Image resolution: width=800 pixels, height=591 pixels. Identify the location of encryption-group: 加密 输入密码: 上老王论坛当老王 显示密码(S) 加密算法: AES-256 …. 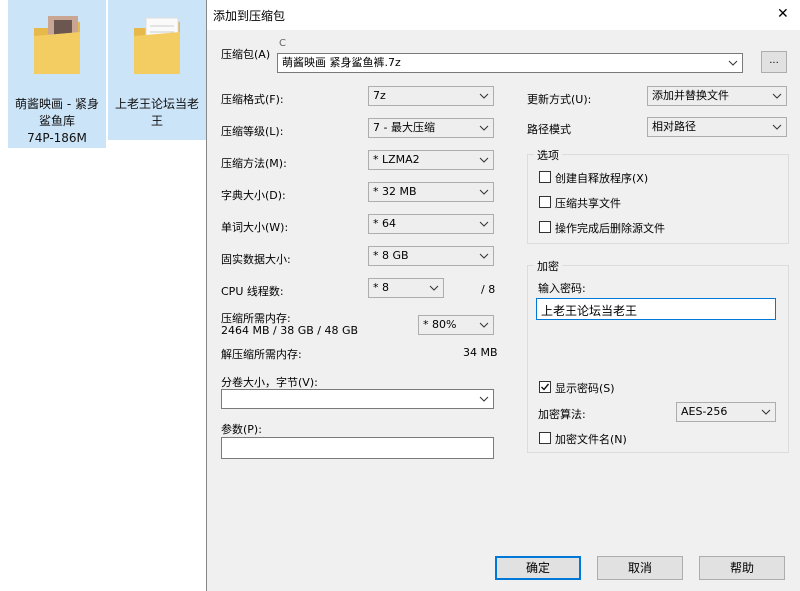
(658, 355).